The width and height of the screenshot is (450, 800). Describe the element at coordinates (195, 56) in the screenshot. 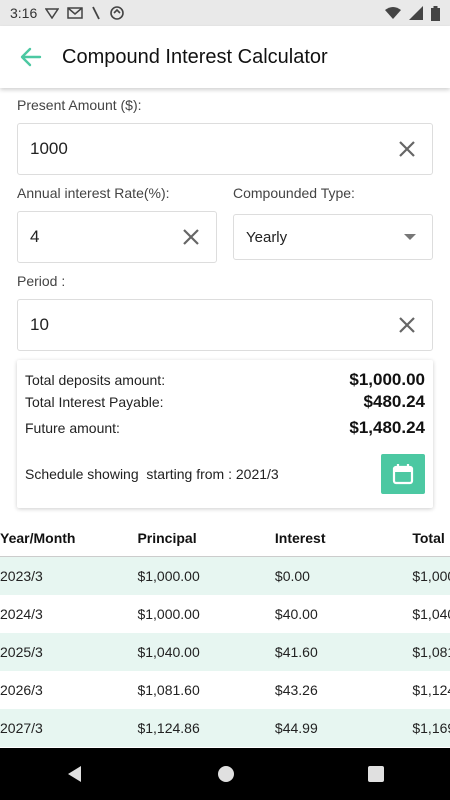

I see `page-title: Compound Interest Calculator` at that location.